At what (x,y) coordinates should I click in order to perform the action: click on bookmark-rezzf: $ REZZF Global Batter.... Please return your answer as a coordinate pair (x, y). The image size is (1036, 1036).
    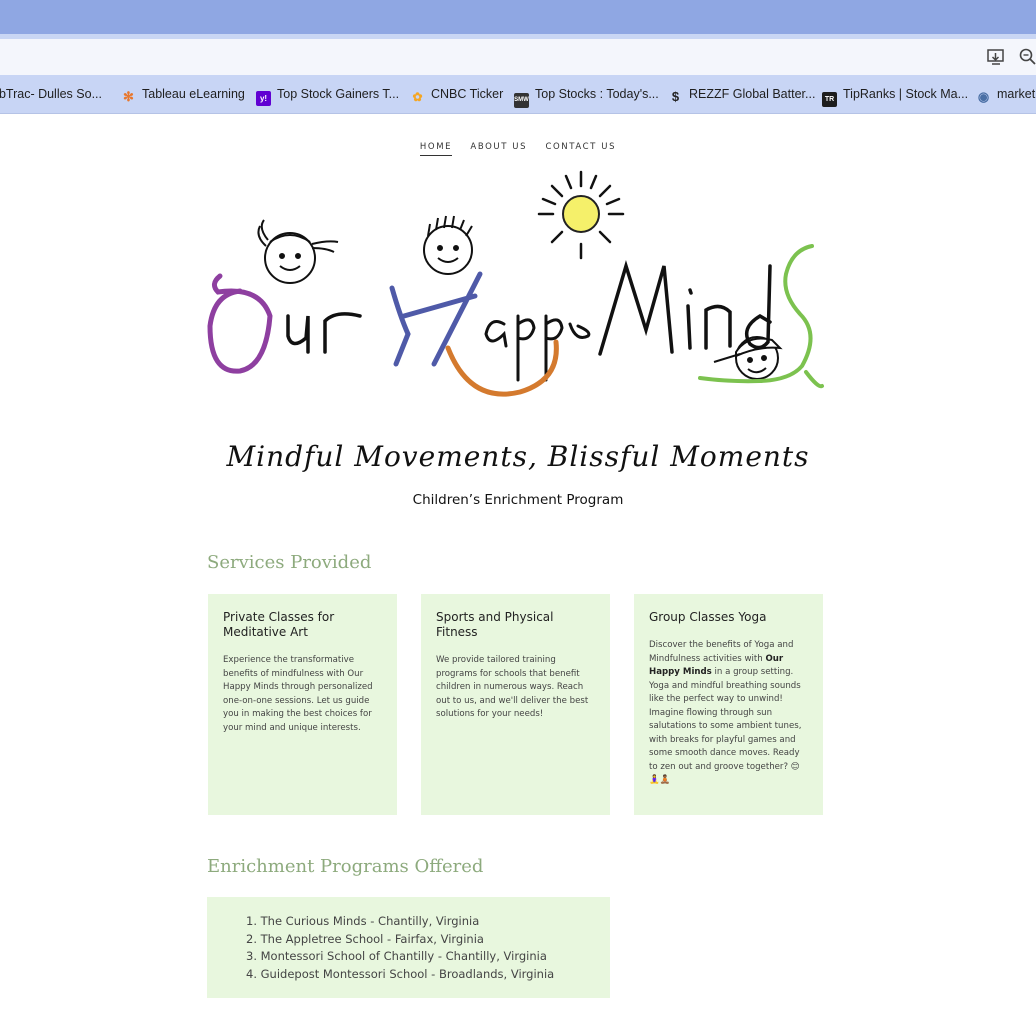
    Looking at the image, I should click on (742, 94).